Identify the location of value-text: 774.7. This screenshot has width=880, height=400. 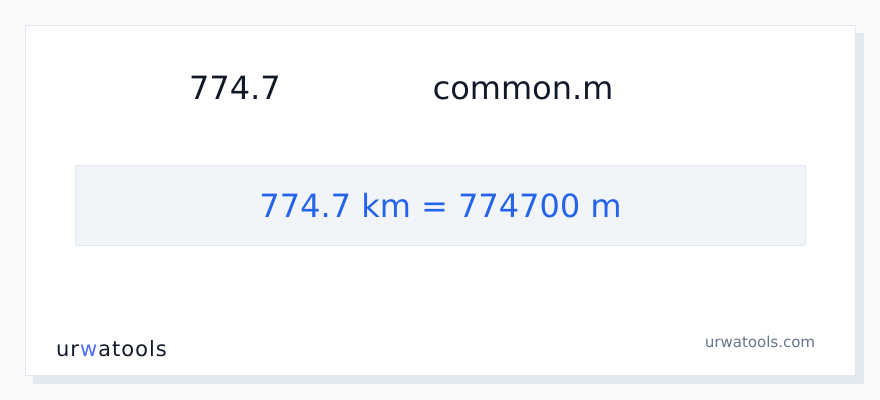
(235, 88).